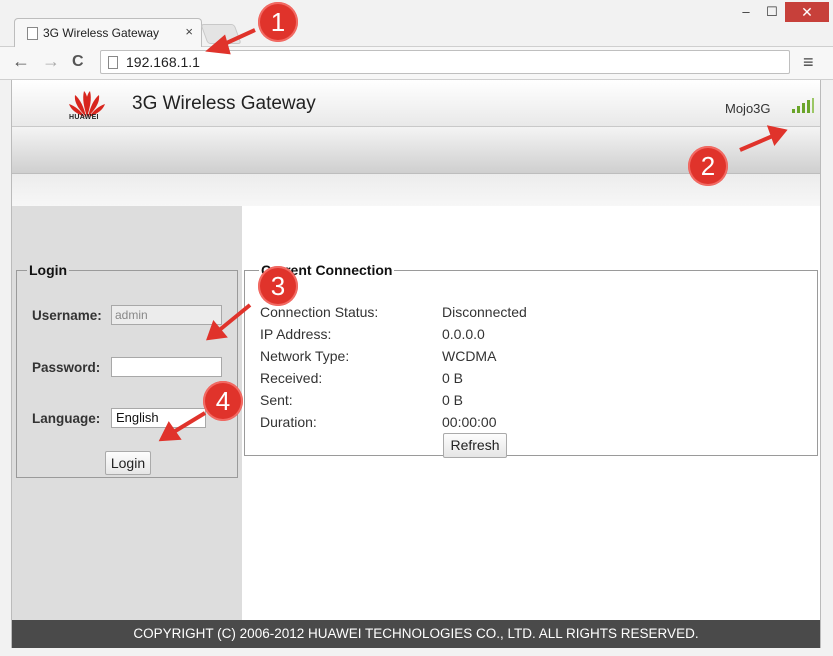  Describe the element at coordinates (278, 286) in the screenshot. I see `annotation-badge-3: 3` at that location.